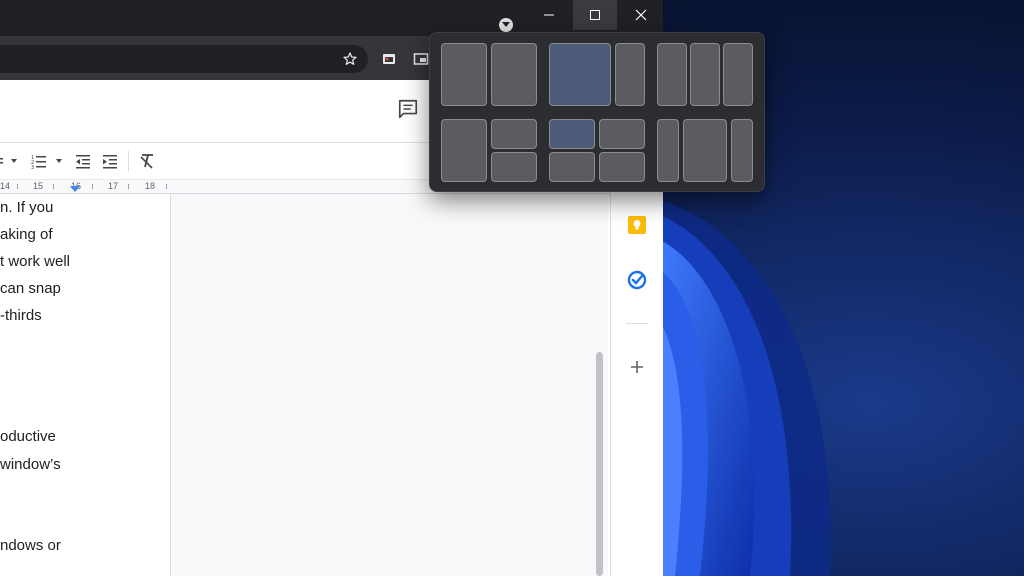  I want to click on close-icon, so click(641, 15).